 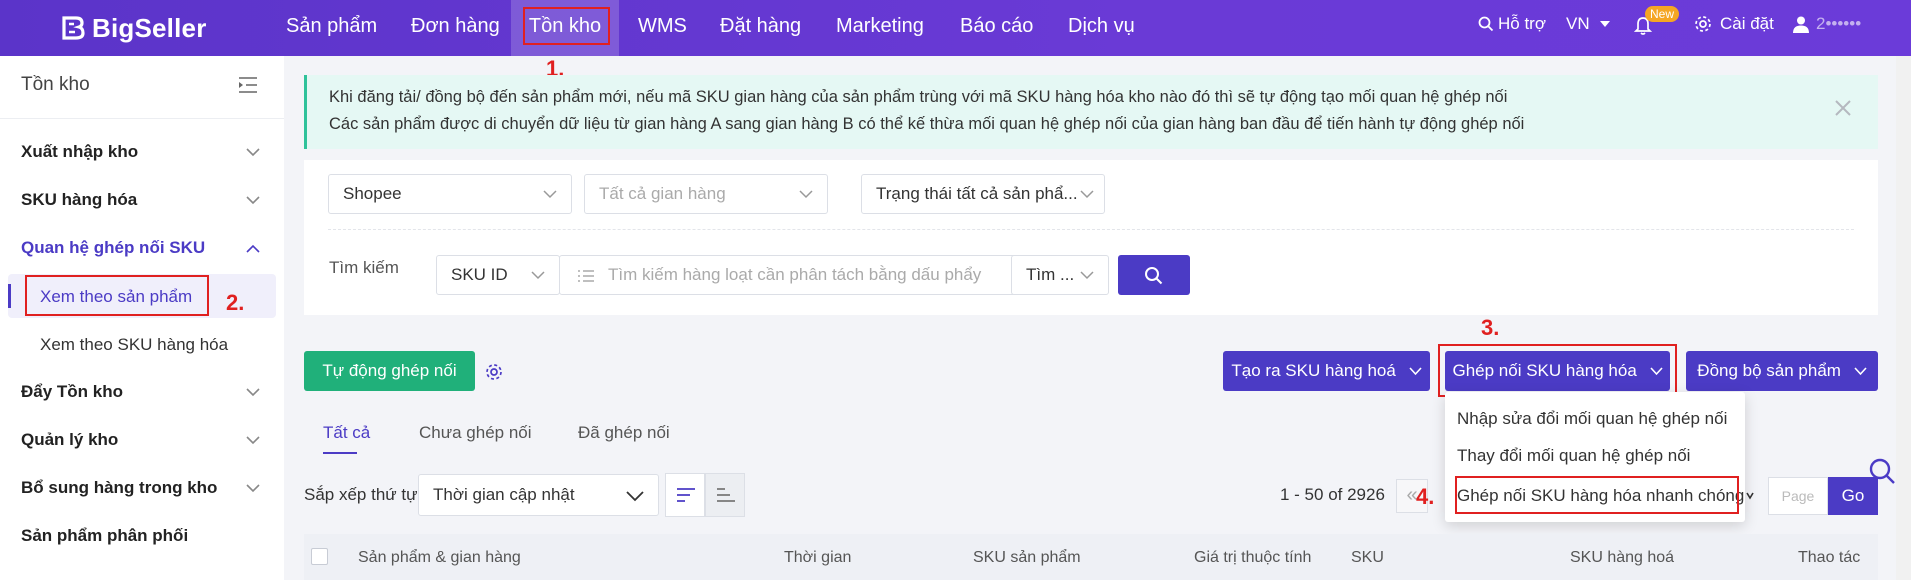 What do you see at coordinates (79, 200) in the screenshot?
I see `sidebar-item-sku-hang-hoa: SKU hàng hóa` at bounding box center [79, 200].